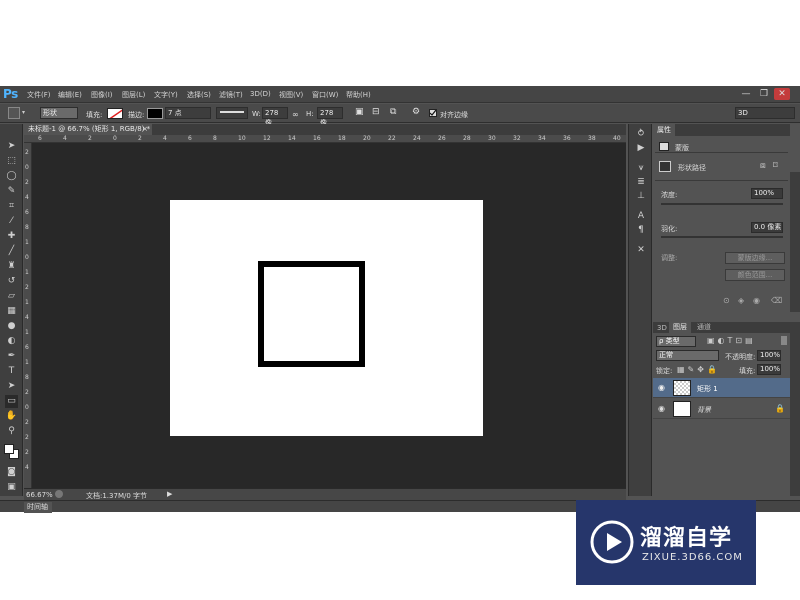 The width and height of the screenshot is (800, 600). What do you see at coordinates (311, 314) in the screenshot?
I see `rectangle-shape` at bounding box center [311, 314].